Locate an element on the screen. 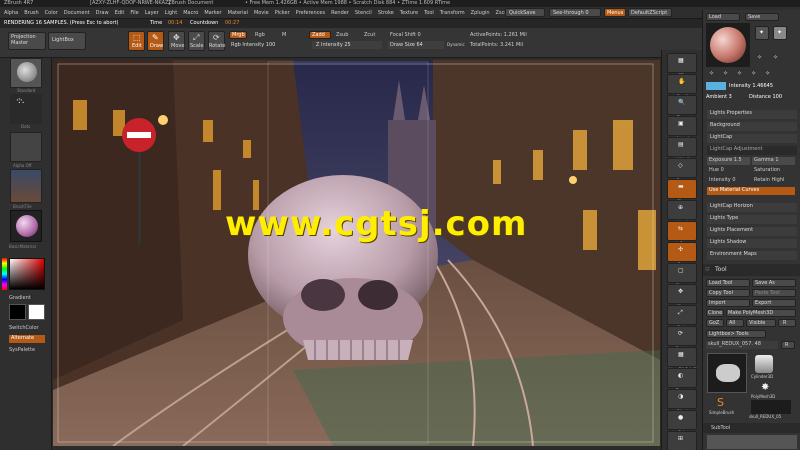 The image size is (800, 450). menu-transform: Transform is located at coordinates (452, 13).